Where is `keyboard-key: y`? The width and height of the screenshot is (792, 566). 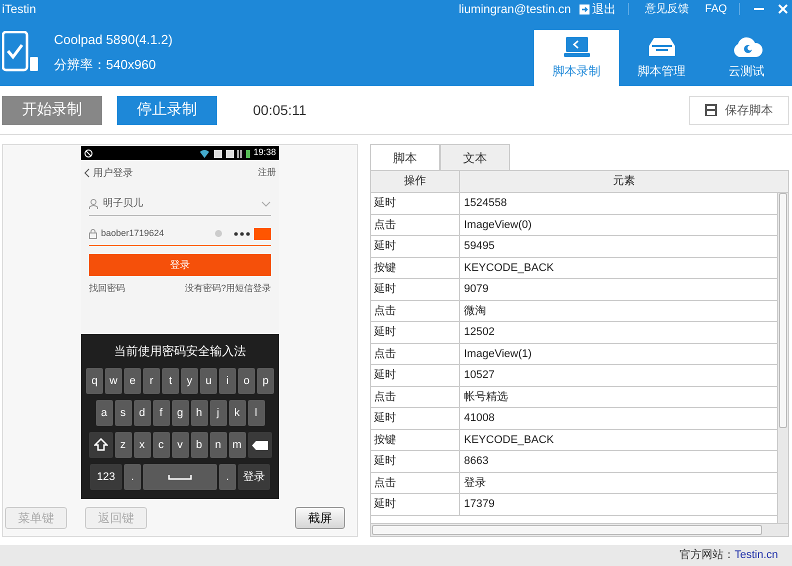
keyboard-key: y is located at coordinates (189, 381).